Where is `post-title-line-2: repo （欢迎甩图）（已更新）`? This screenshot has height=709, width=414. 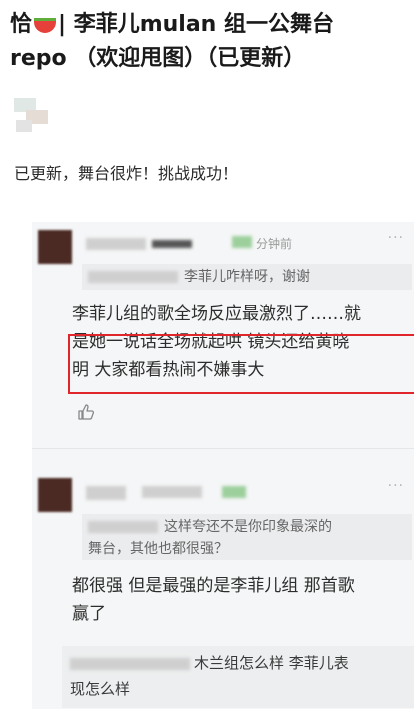
post-title-line-2: repo （欢迎甩图）（已更新） is located at coordinates (158, 58).